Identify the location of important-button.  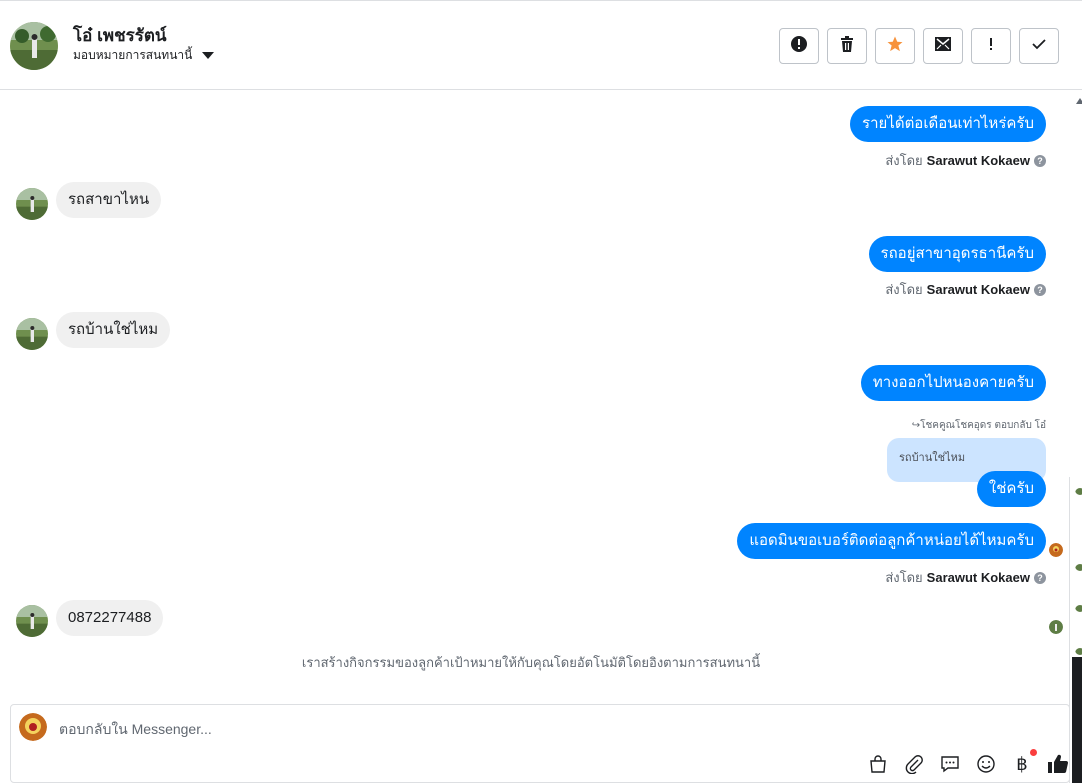
(799, 46).